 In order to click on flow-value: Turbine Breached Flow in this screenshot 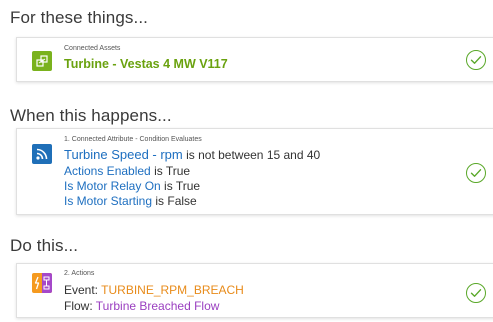, I will do `click(158, 306)`.